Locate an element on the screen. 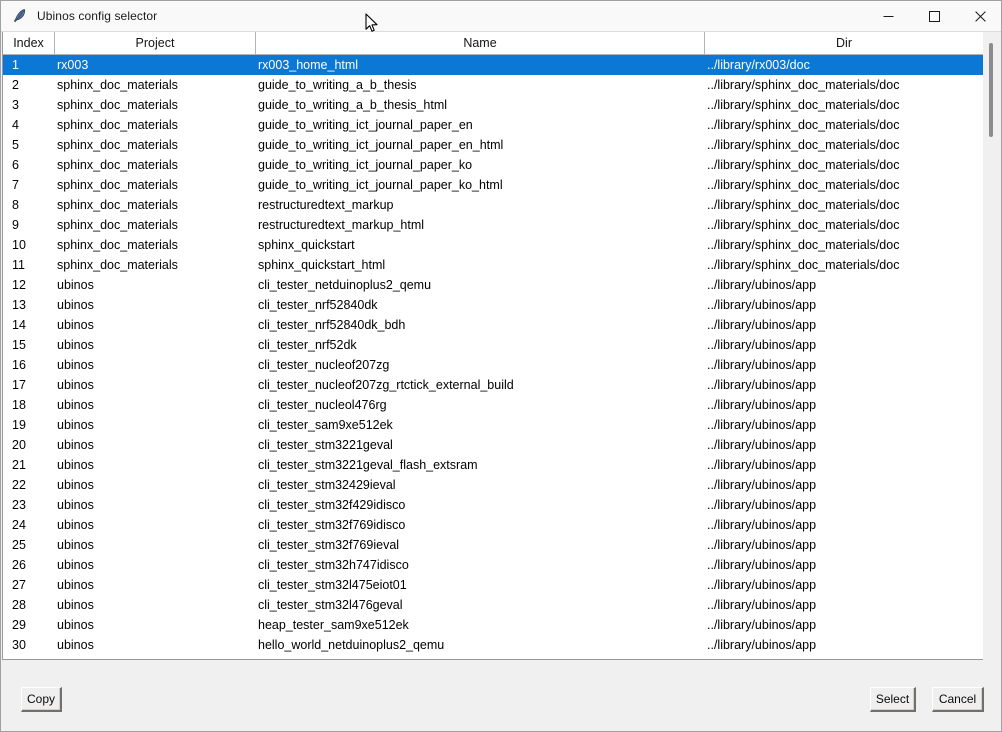 This screenshot has width=1002, height=732. button-bar: Copy Select Cancel is located at coordinates (501, 696).